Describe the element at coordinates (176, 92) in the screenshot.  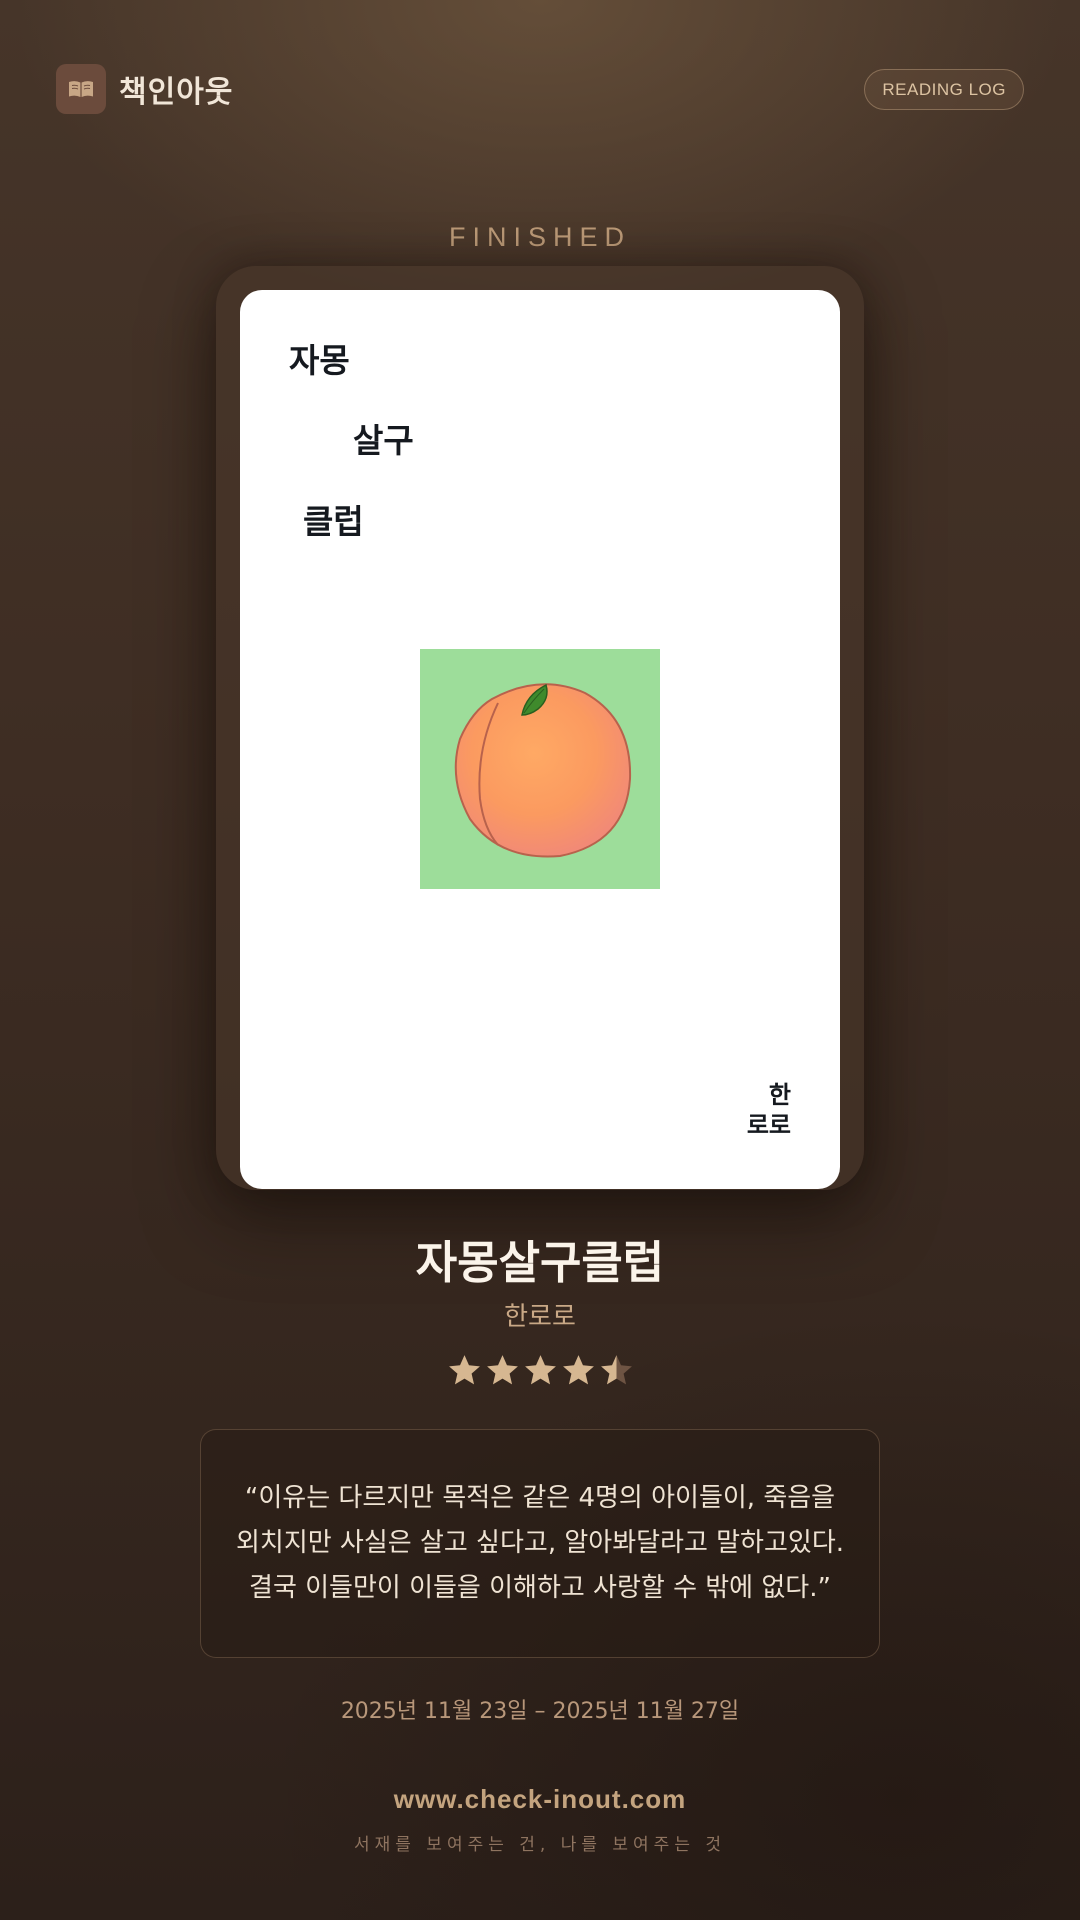
I see `brand-name: 책인아웃` at that location.